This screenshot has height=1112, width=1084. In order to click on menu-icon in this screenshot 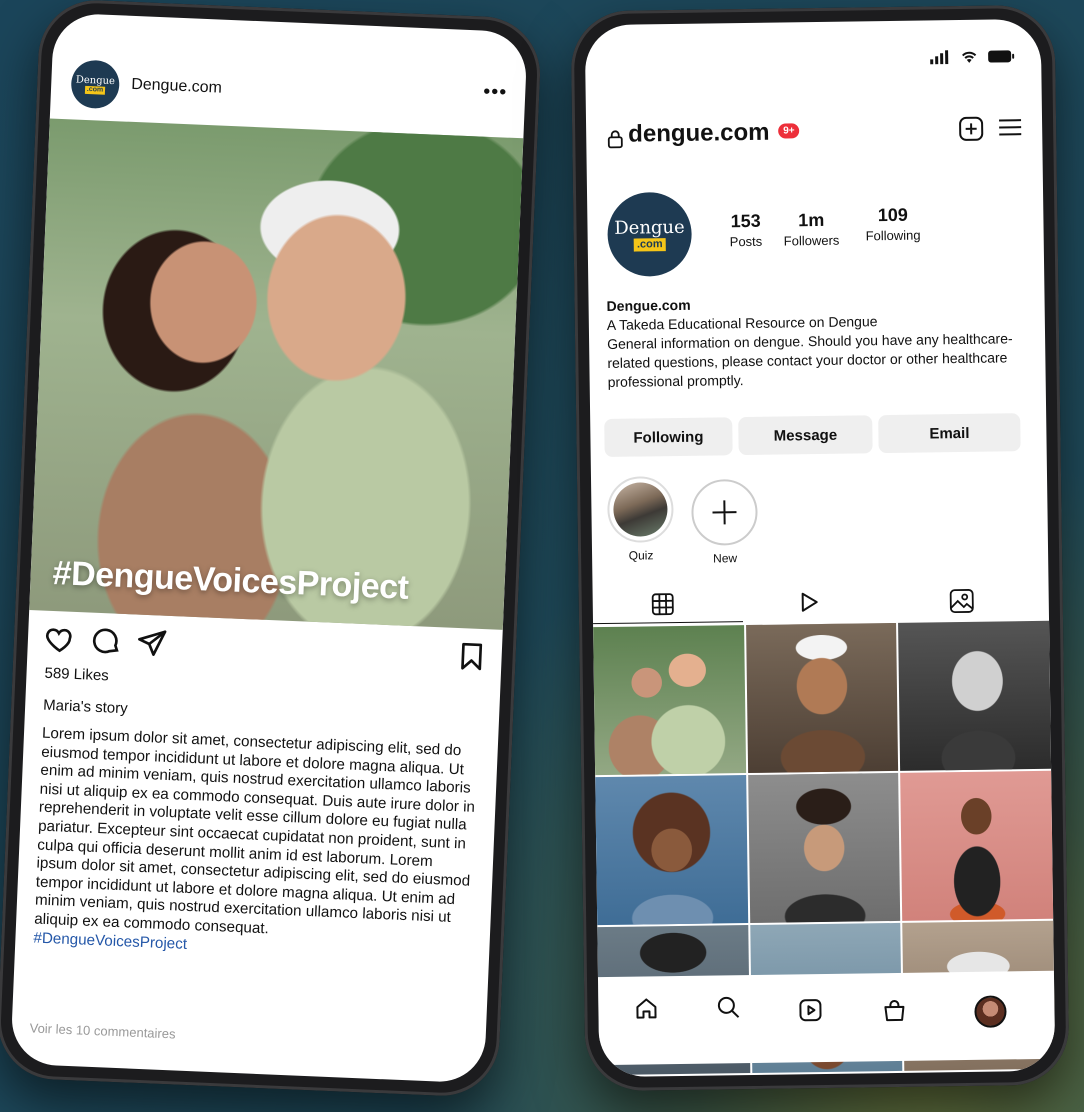, I will do `click(1010, 127)`.